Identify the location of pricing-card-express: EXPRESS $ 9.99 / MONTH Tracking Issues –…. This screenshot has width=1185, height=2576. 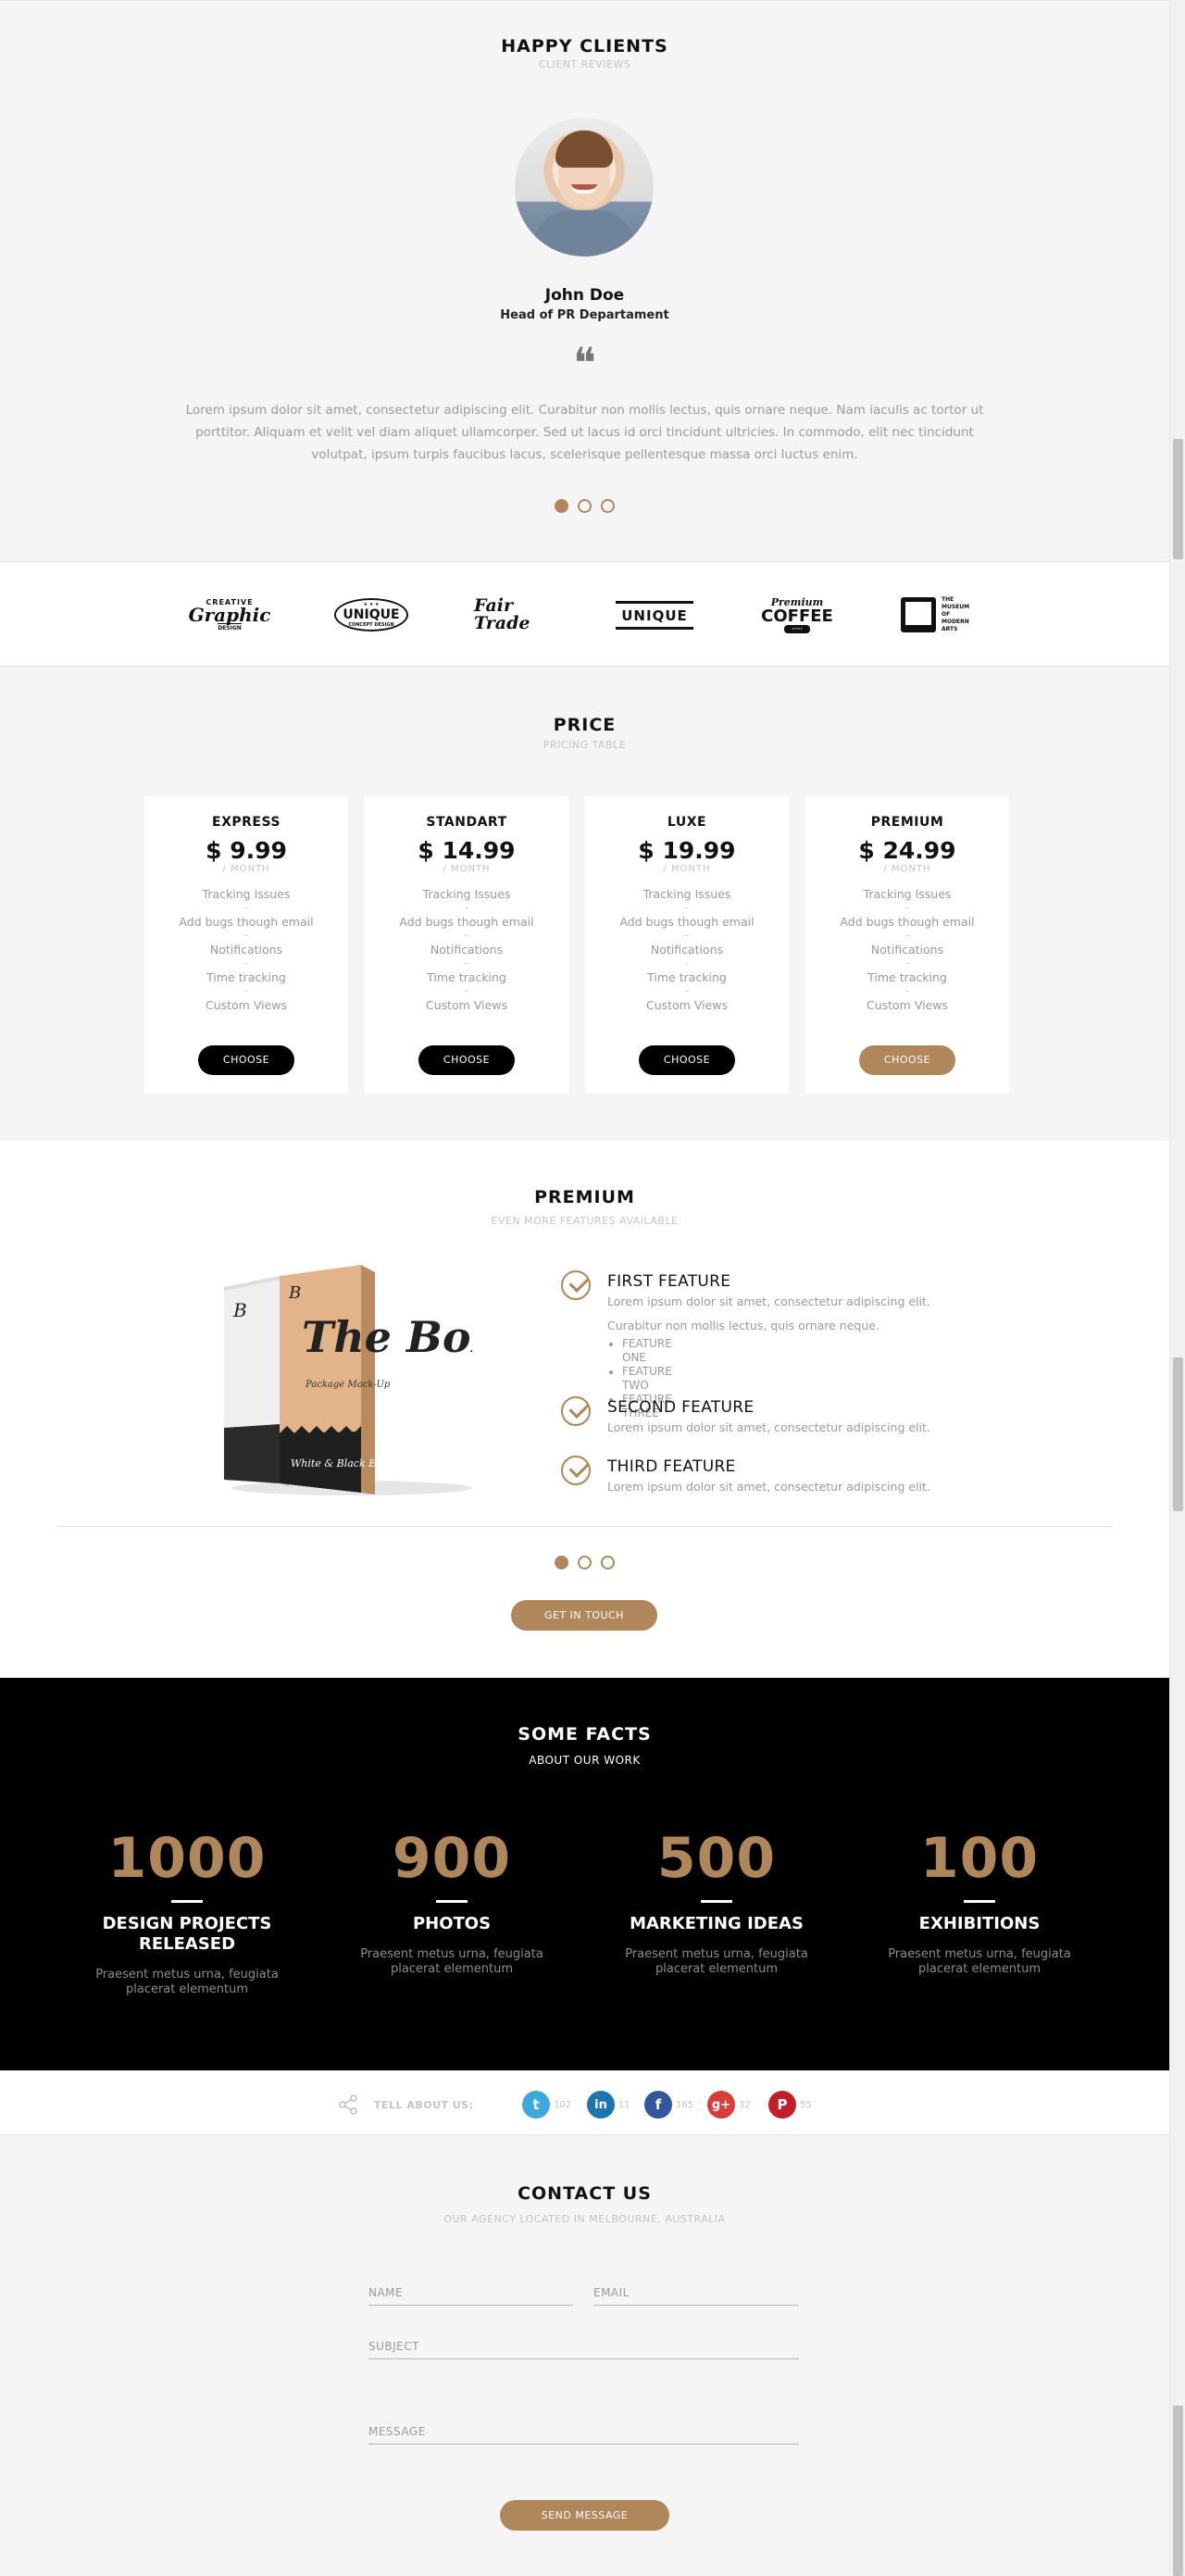
(246, 945).